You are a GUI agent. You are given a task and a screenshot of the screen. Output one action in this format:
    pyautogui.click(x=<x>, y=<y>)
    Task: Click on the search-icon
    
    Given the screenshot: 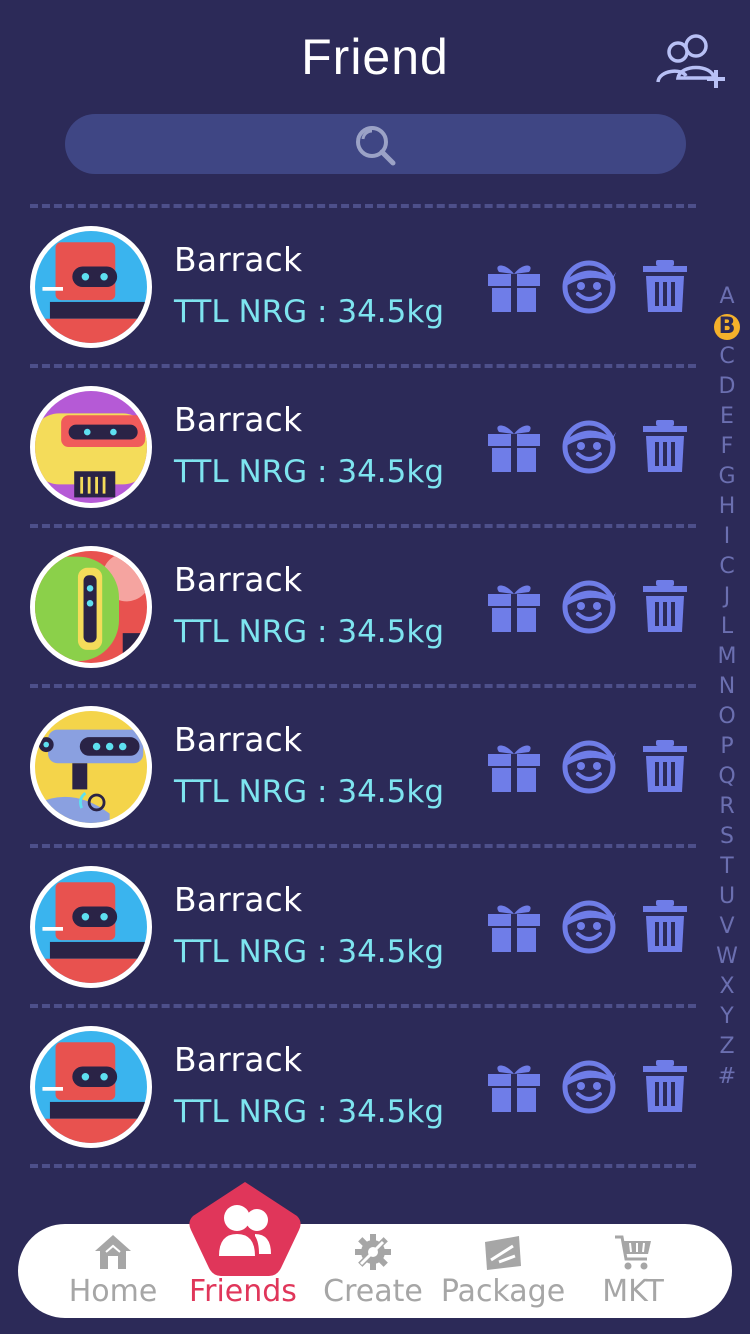 What is the action you would take?
    pyautogui.click(x=376, y=146)
    